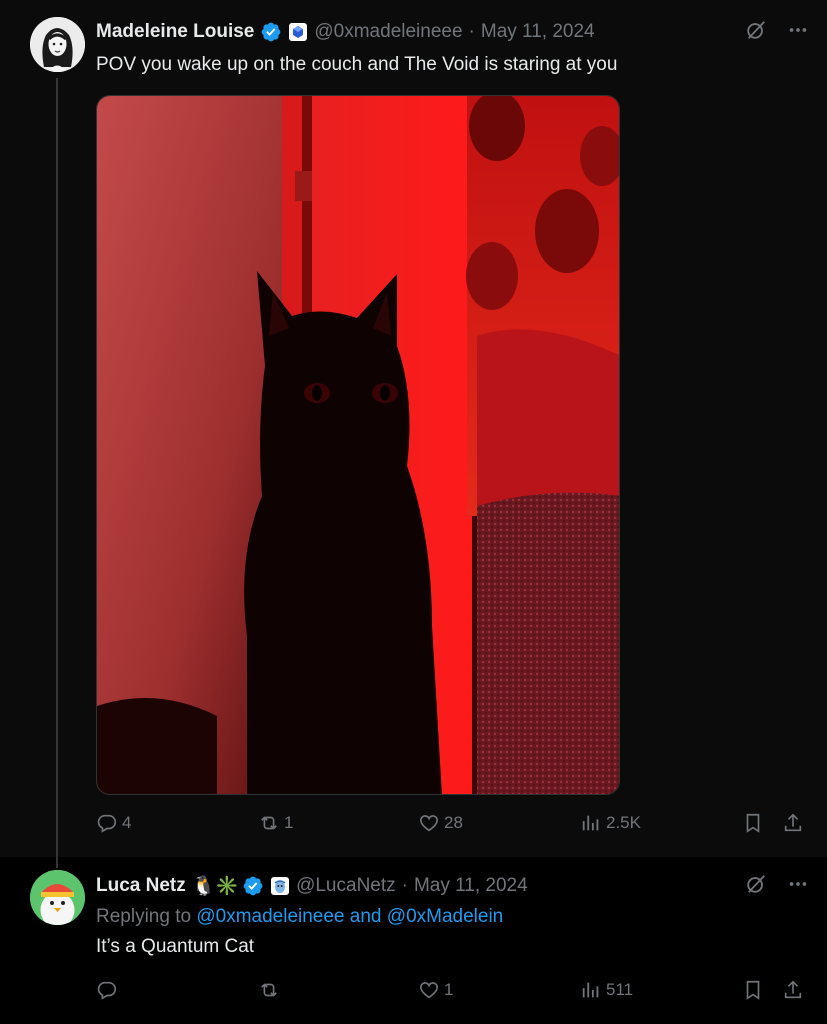 The width and height of the screenshot is (827, 1024). I want to click on name-emojis: 🐧✳️, so click(215, 886).